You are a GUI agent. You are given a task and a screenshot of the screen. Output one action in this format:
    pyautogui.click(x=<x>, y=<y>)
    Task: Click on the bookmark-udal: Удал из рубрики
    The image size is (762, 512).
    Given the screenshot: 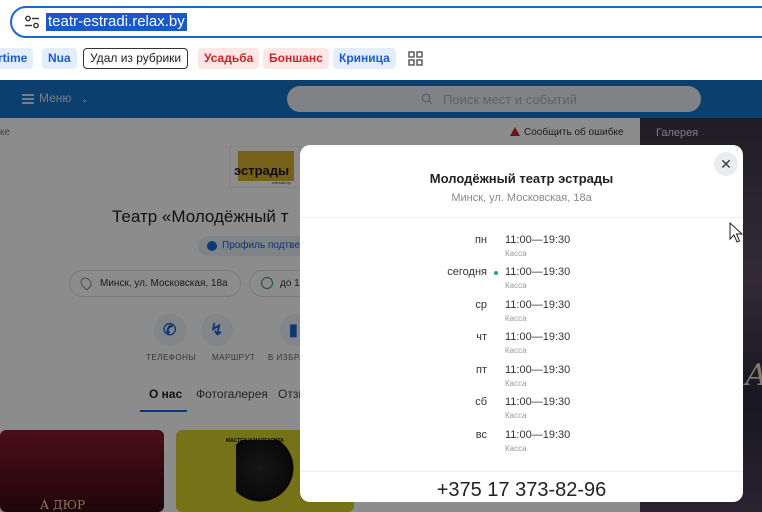 What is the action you would take?
    pyautogui.click(x=136, y=58)
    